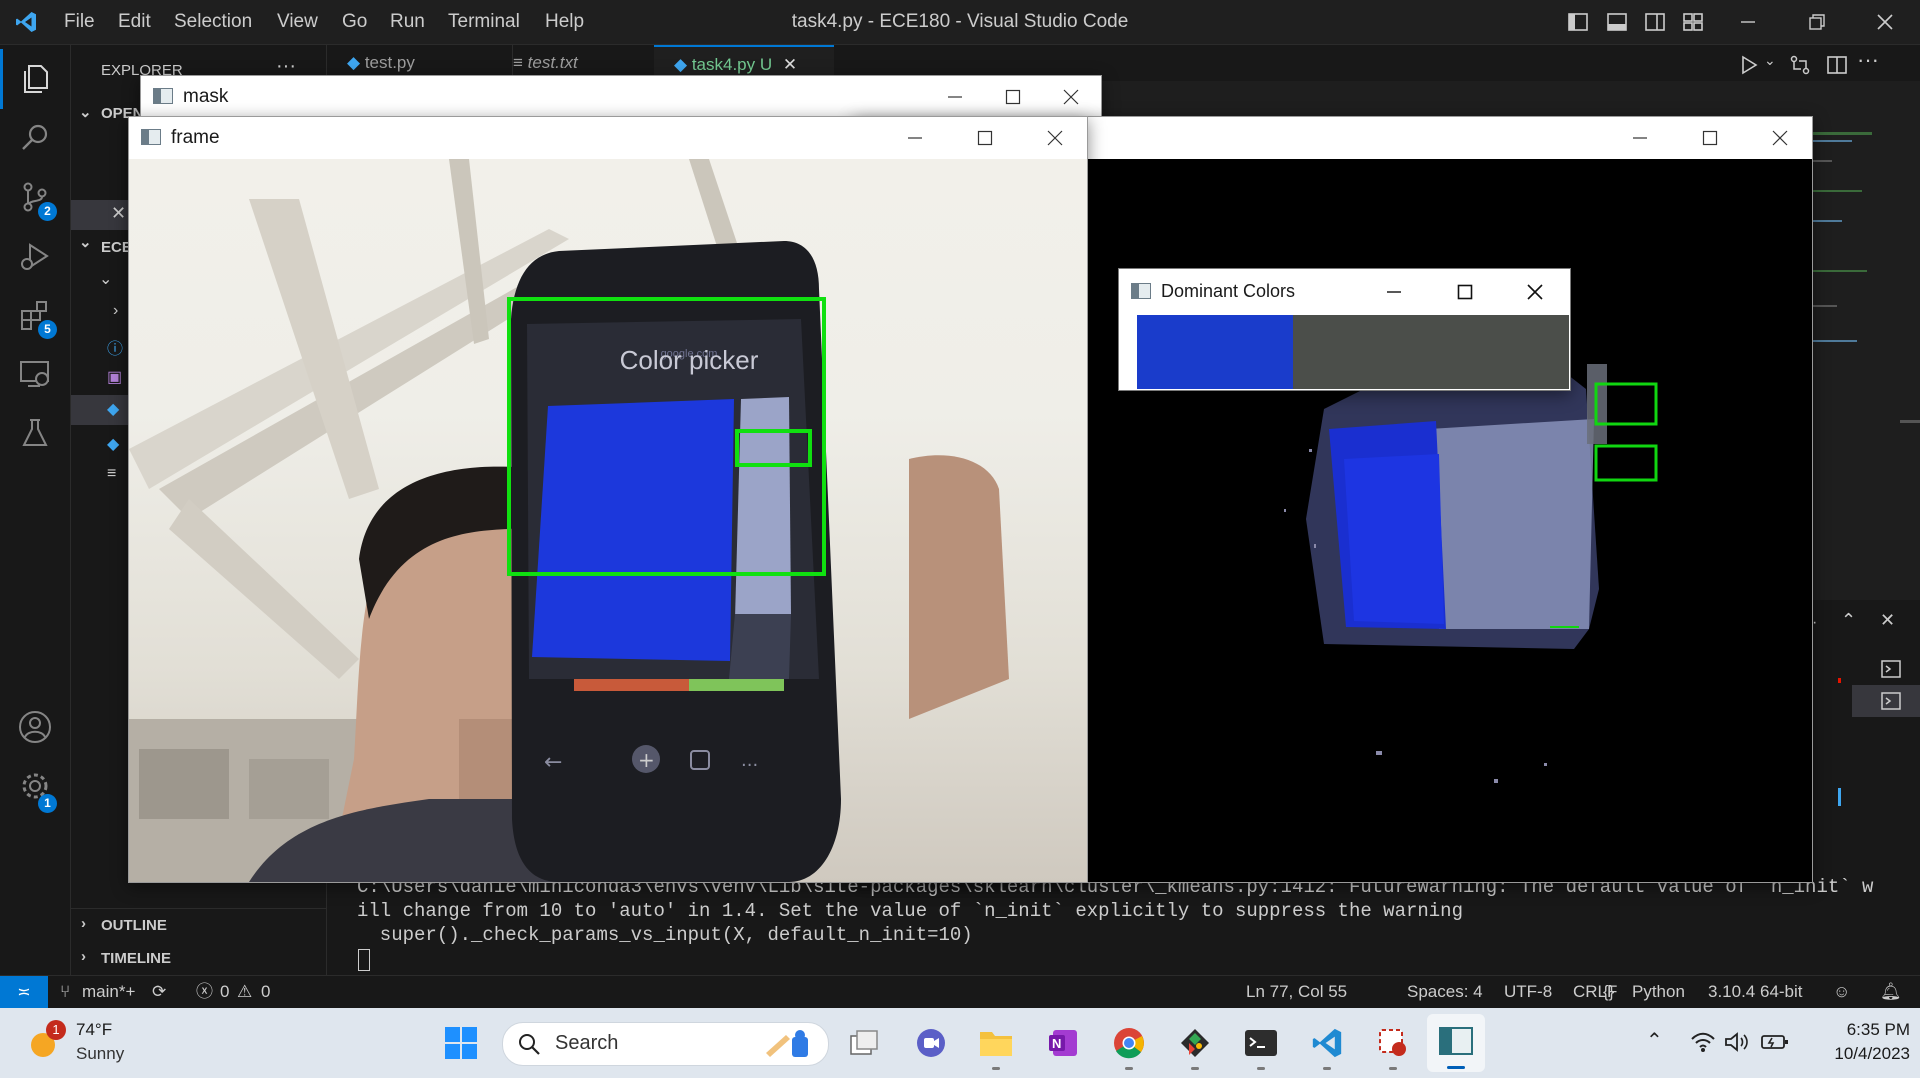  Describe the element at coordinates (1703, 1042) in the screenshot. I see `wifi-icon` at that location.